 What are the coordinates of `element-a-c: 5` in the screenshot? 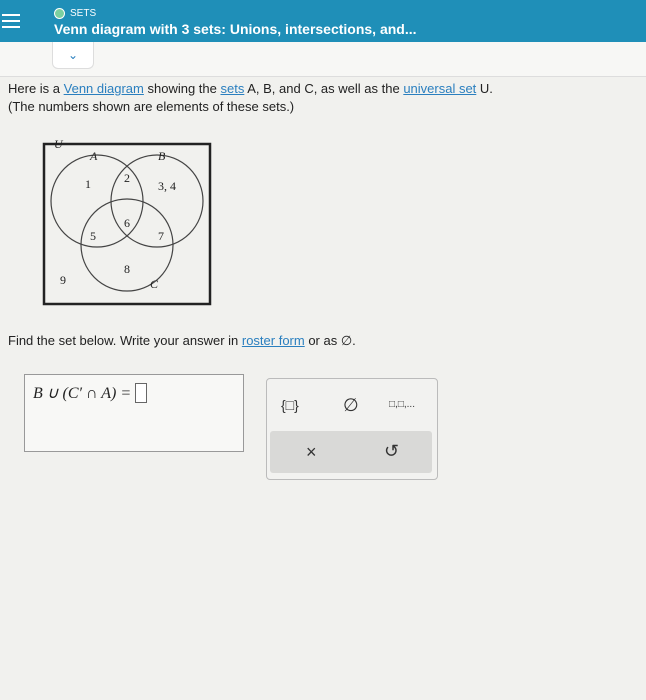 It's located at (93, 236).